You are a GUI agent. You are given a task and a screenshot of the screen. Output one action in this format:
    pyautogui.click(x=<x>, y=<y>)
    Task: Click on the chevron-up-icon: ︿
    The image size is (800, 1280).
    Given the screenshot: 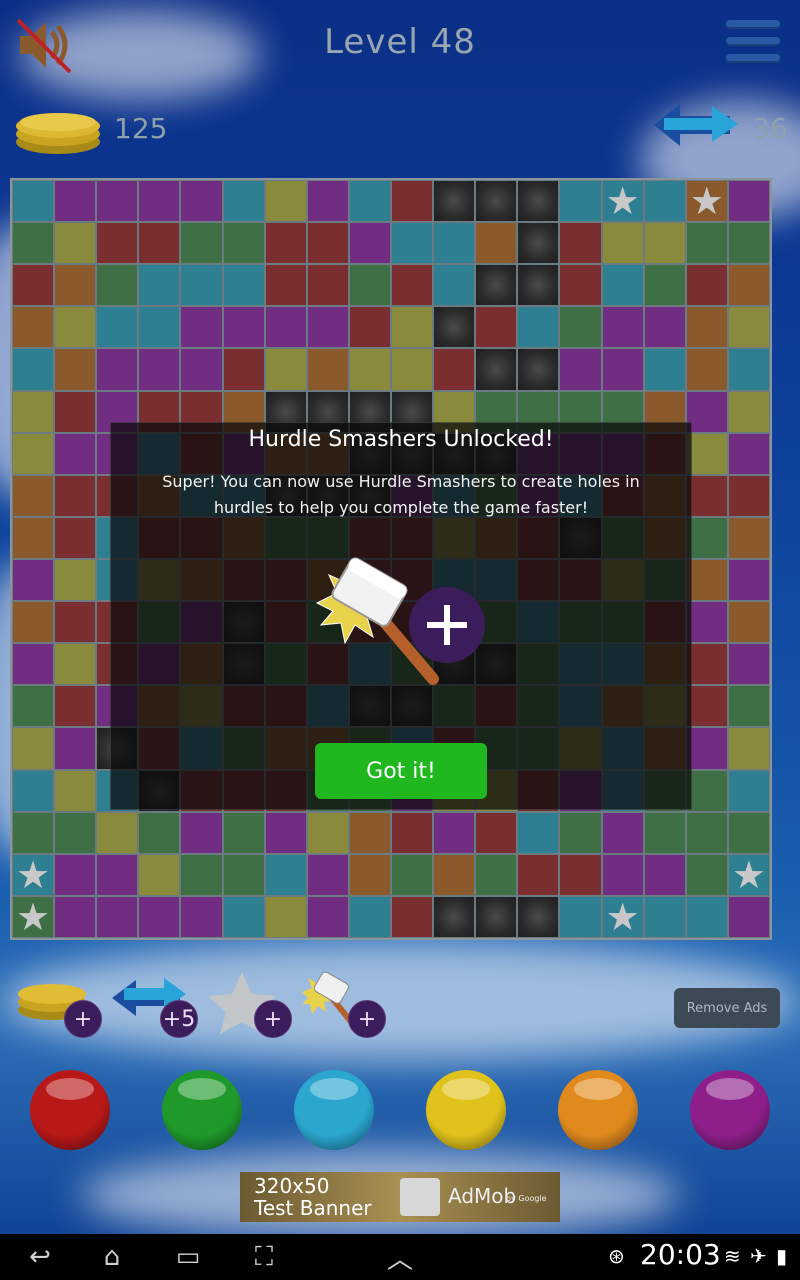 What is the action you would take?
    pyautogui.click(x=400, y=1258)
    